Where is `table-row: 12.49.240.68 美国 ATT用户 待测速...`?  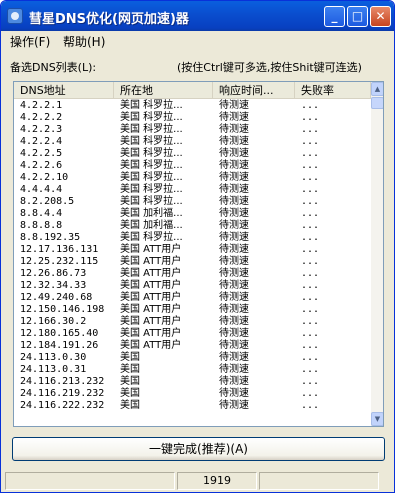
table-row: 12.49.240.68 美国 ATT用户 待测速... is located at coordinates (192, 298).